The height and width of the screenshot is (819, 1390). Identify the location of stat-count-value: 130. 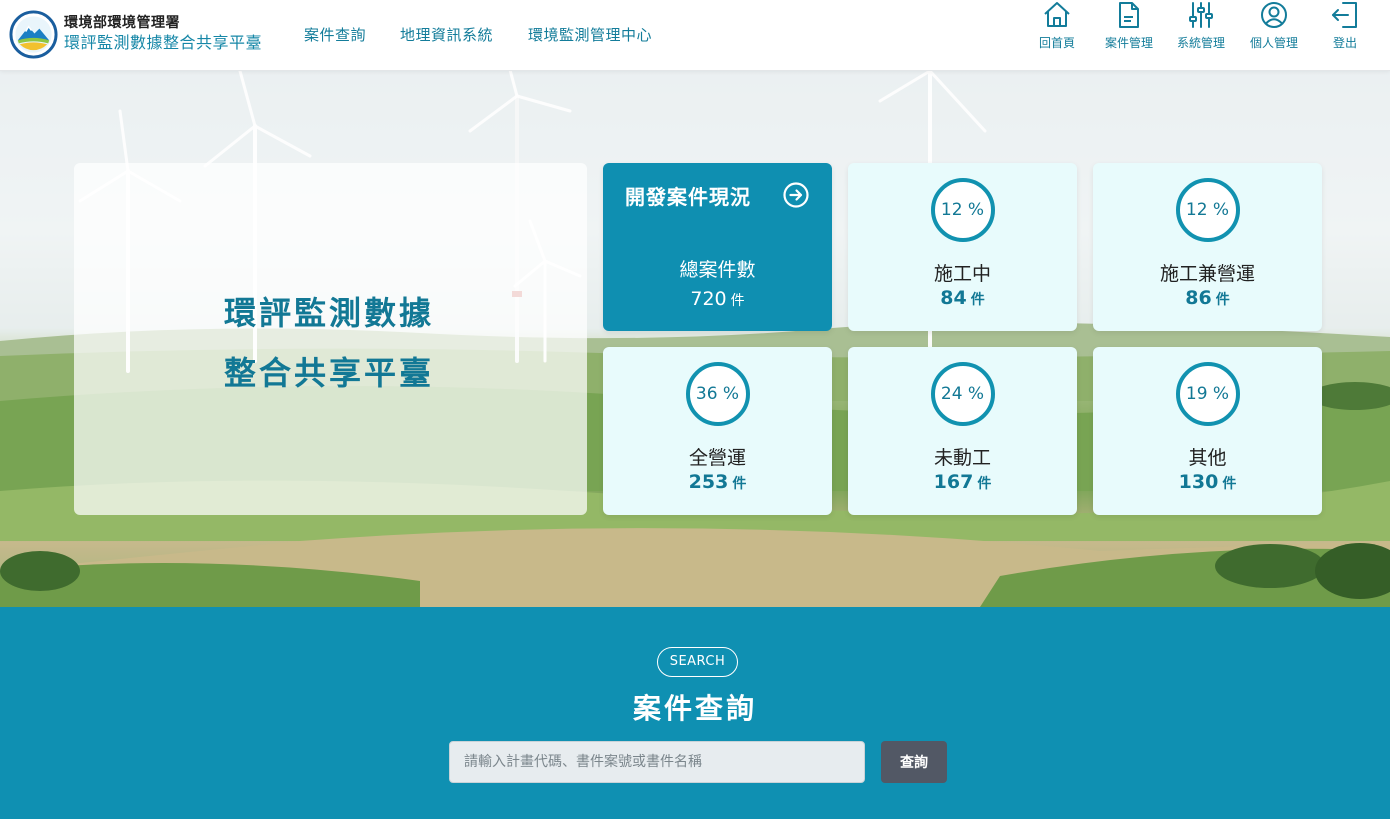
(1198, 482).